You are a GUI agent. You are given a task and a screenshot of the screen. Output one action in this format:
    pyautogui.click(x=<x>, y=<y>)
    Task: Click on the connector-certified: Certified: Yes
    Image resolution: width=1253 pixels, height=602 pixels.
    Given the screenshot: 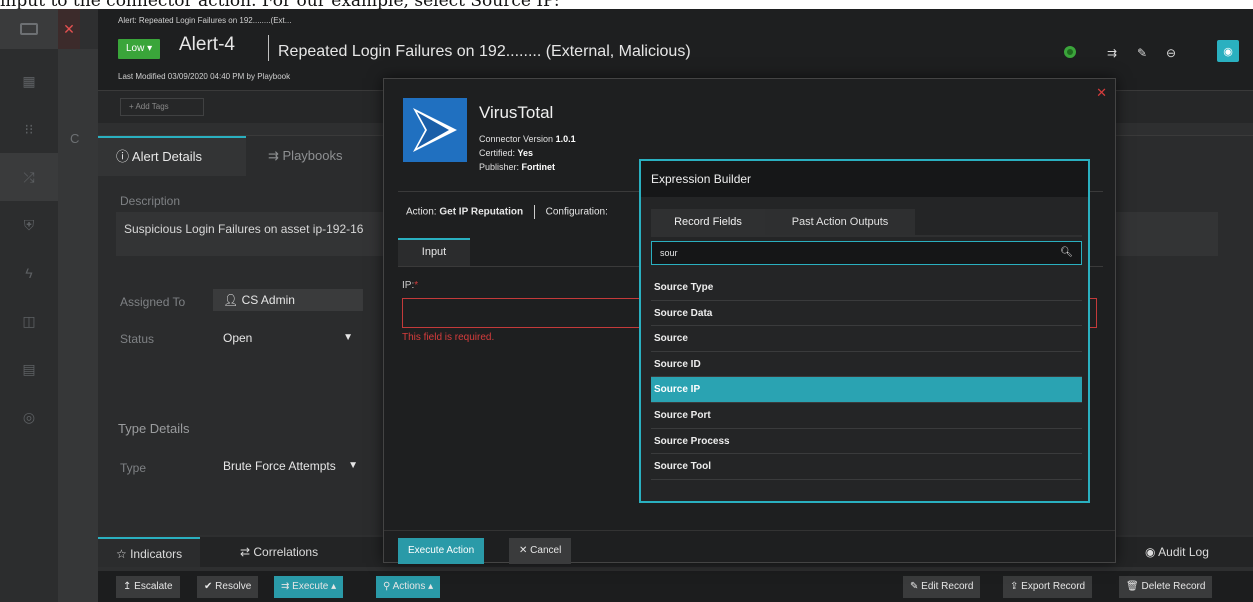 What is the action you would take?
    pyautogui.click(x=506, y=153)
    